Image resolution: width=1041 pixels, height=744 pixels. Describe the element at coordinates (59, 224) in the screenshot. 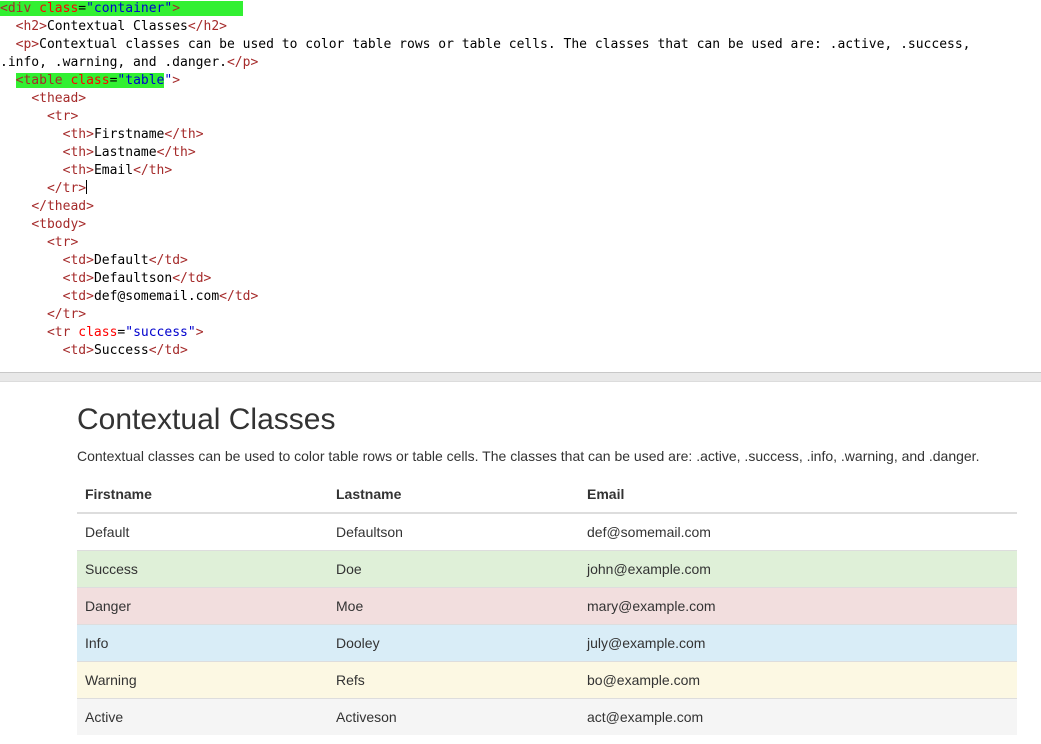

I see `code-token: <tbody>` at that location.